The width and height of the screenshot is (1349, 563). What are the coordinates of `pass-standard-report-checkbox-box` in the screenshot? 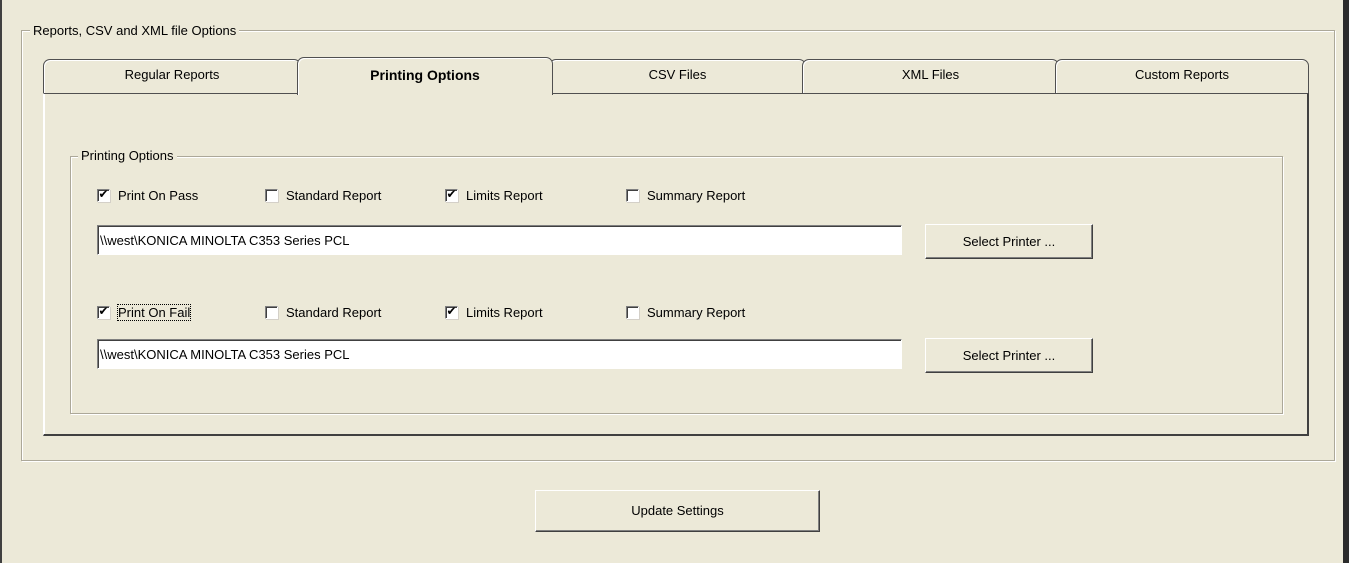 It's located at (271, 195).